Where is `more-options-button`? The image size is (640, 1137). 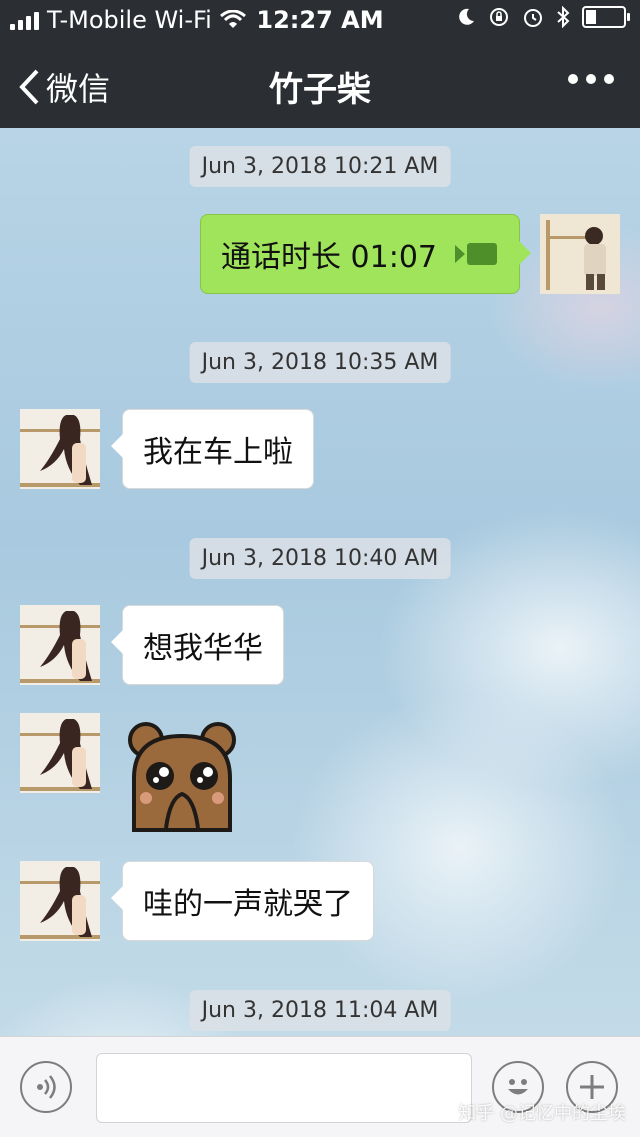 more-options-button is located at coordinates (591, 79).